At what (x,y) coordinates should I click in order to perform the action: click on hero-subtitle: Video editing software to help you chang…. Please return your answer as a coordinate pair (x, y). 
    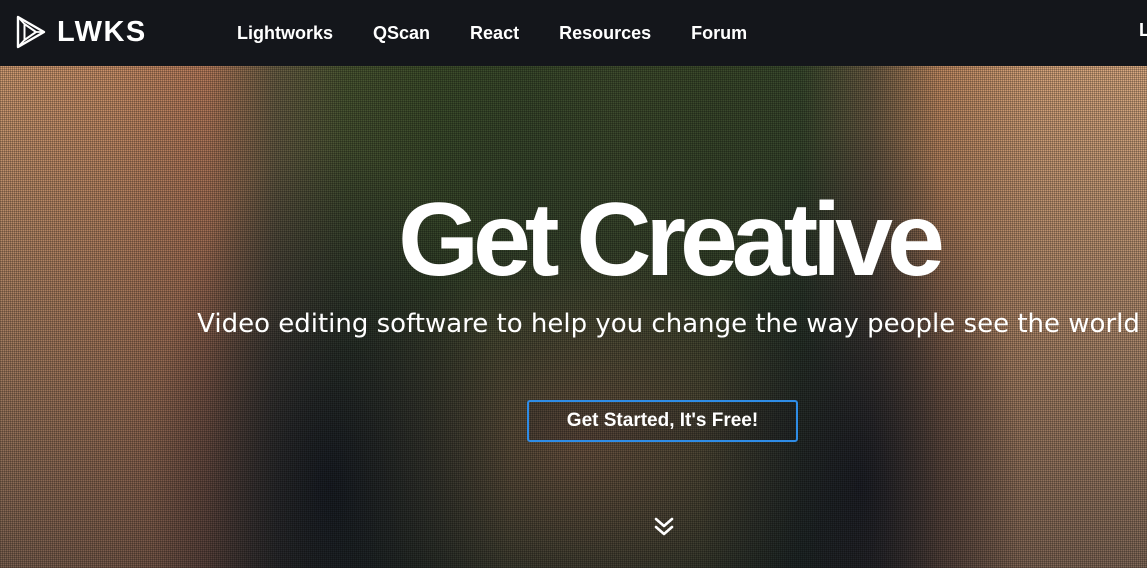
    Looking at the image, I should click on (668, 324).